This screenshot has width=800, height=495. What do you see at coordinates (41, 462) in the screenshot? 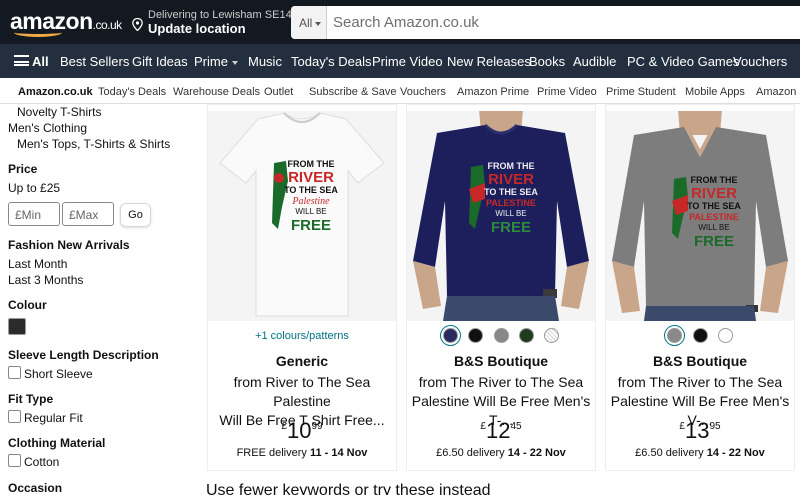
I see `cotton-label: Cotton` at bounding box center [41, 462].